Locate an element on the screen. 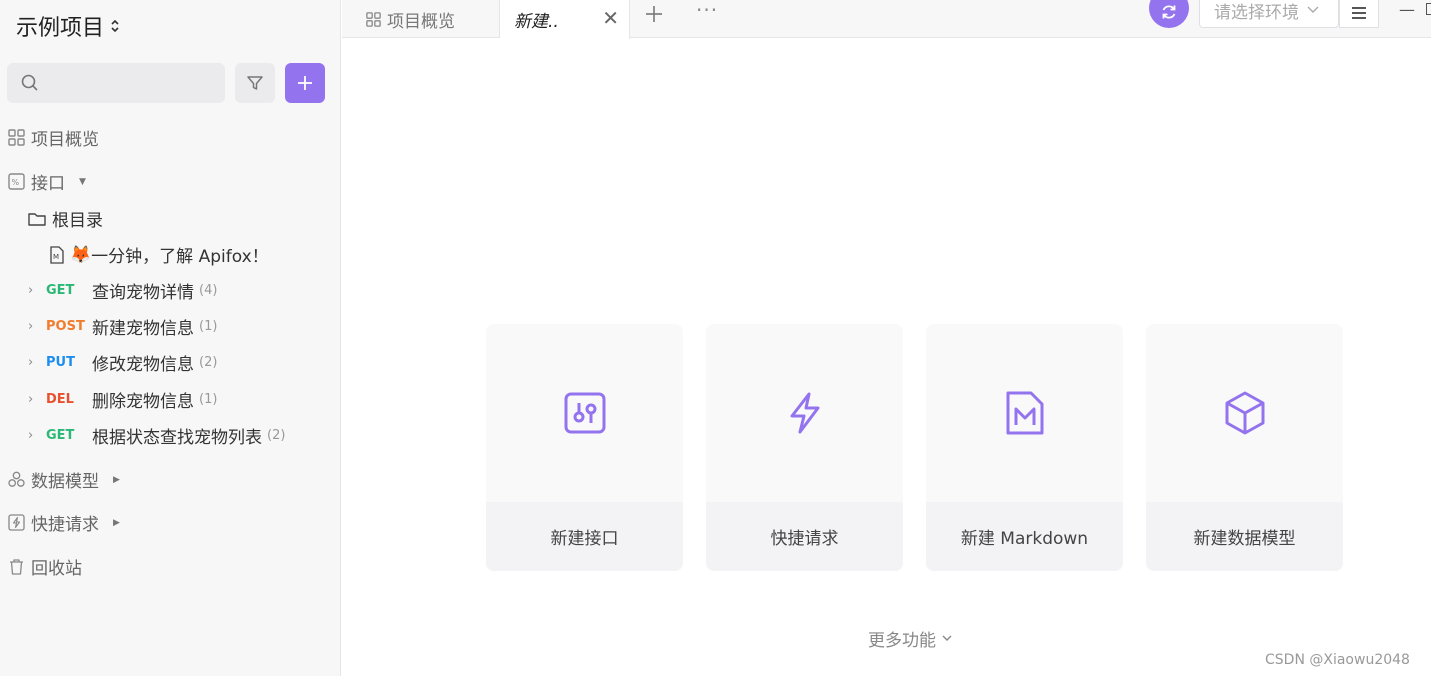 This screenshot has height=676, width=1431. tree-root-label: 根目录 is located at coordinates (77, 221).